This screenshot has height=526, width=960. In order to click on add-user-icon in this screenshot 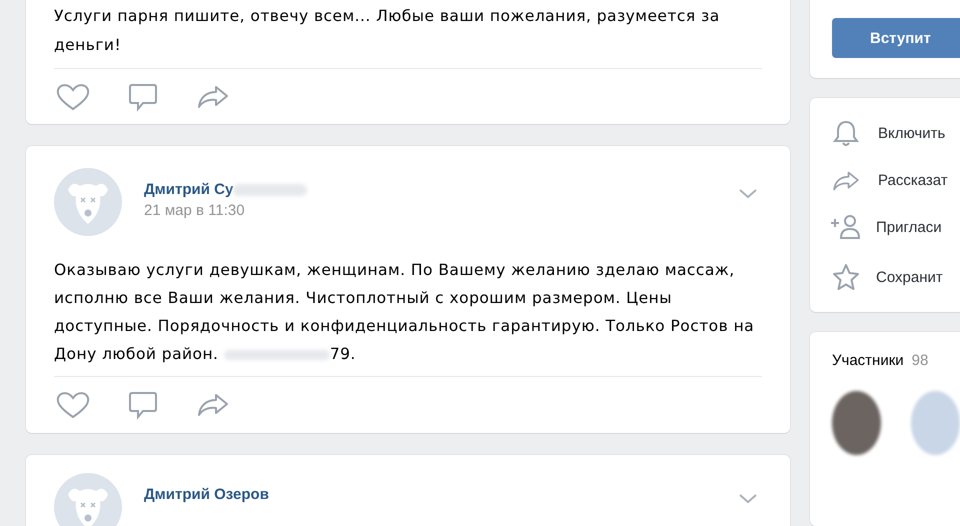, I will do `click(846, 227)`.